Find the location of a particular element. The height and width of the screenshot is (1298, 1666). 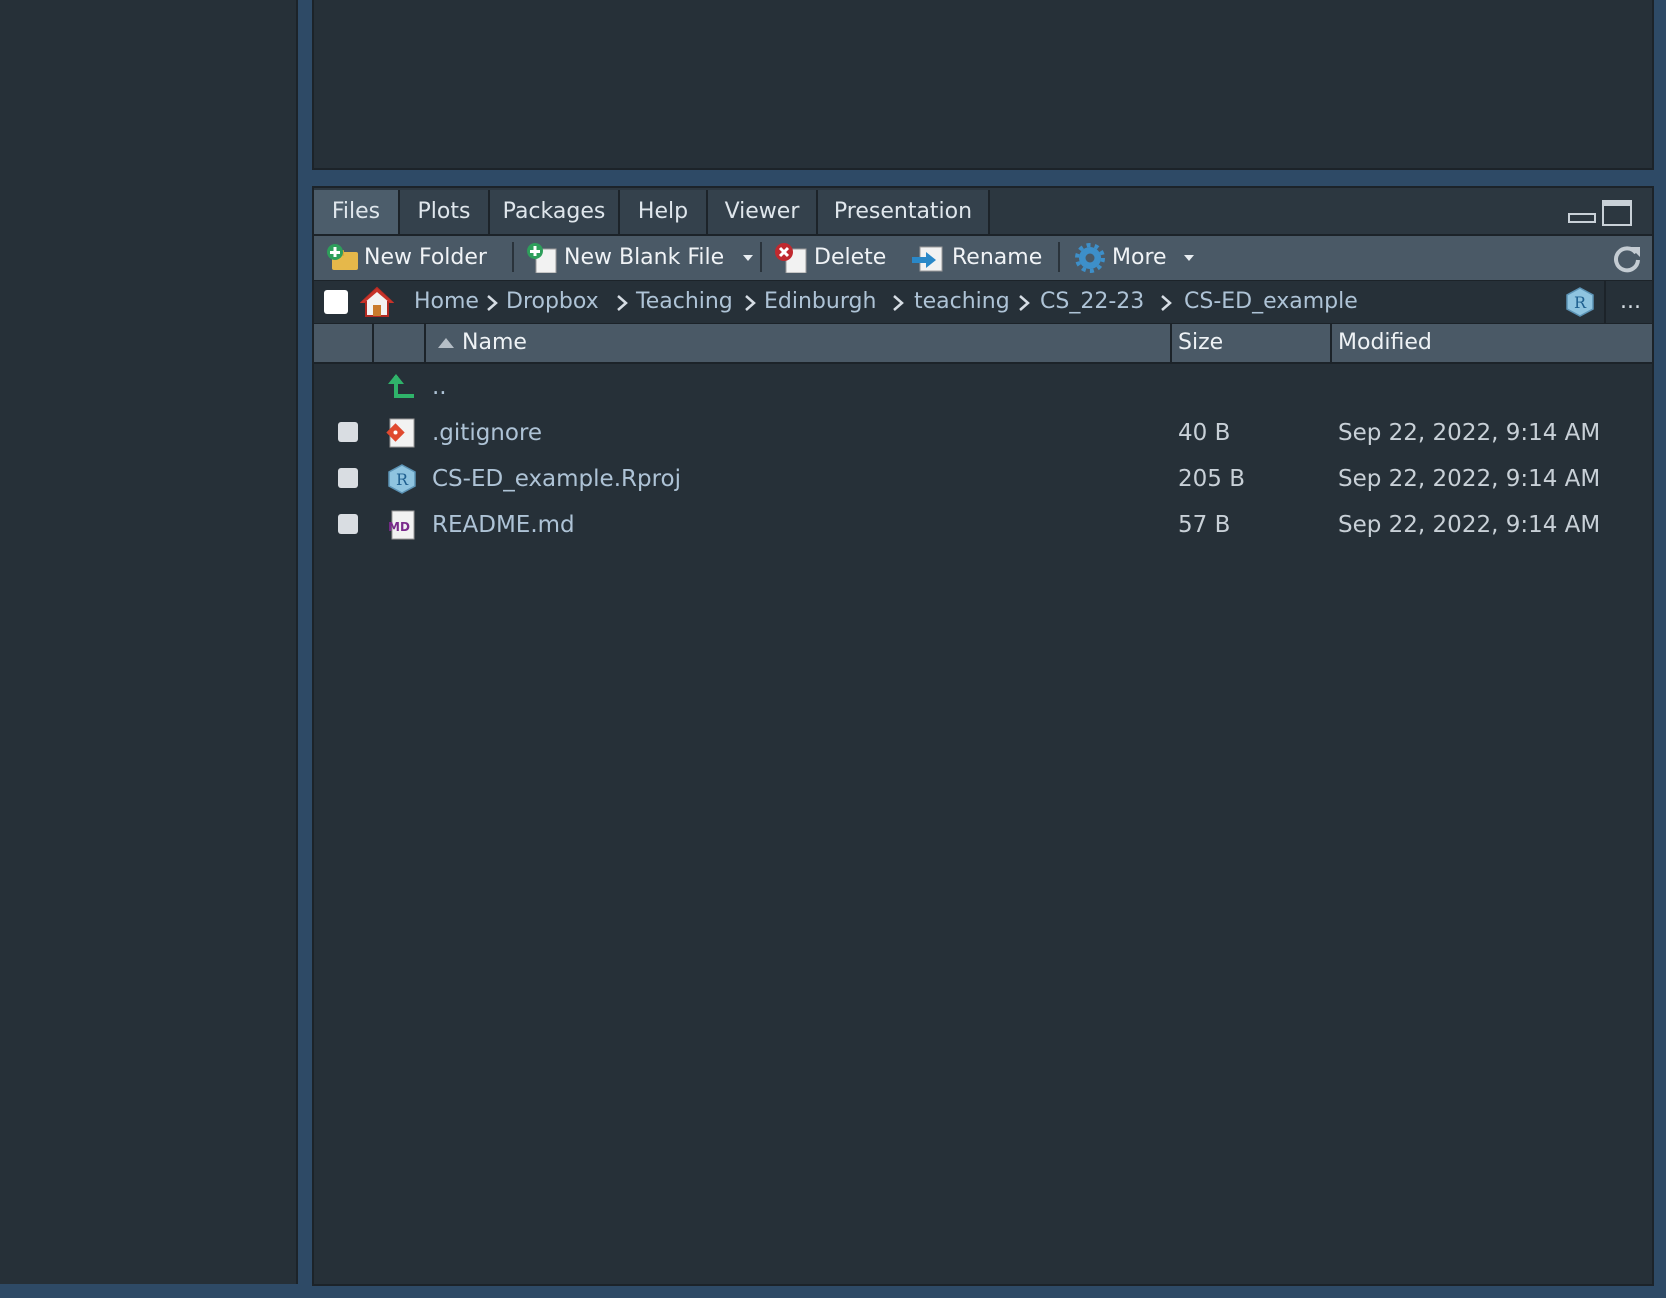

file-list-header: Name Size Modified is located at coordinates (983, 344).